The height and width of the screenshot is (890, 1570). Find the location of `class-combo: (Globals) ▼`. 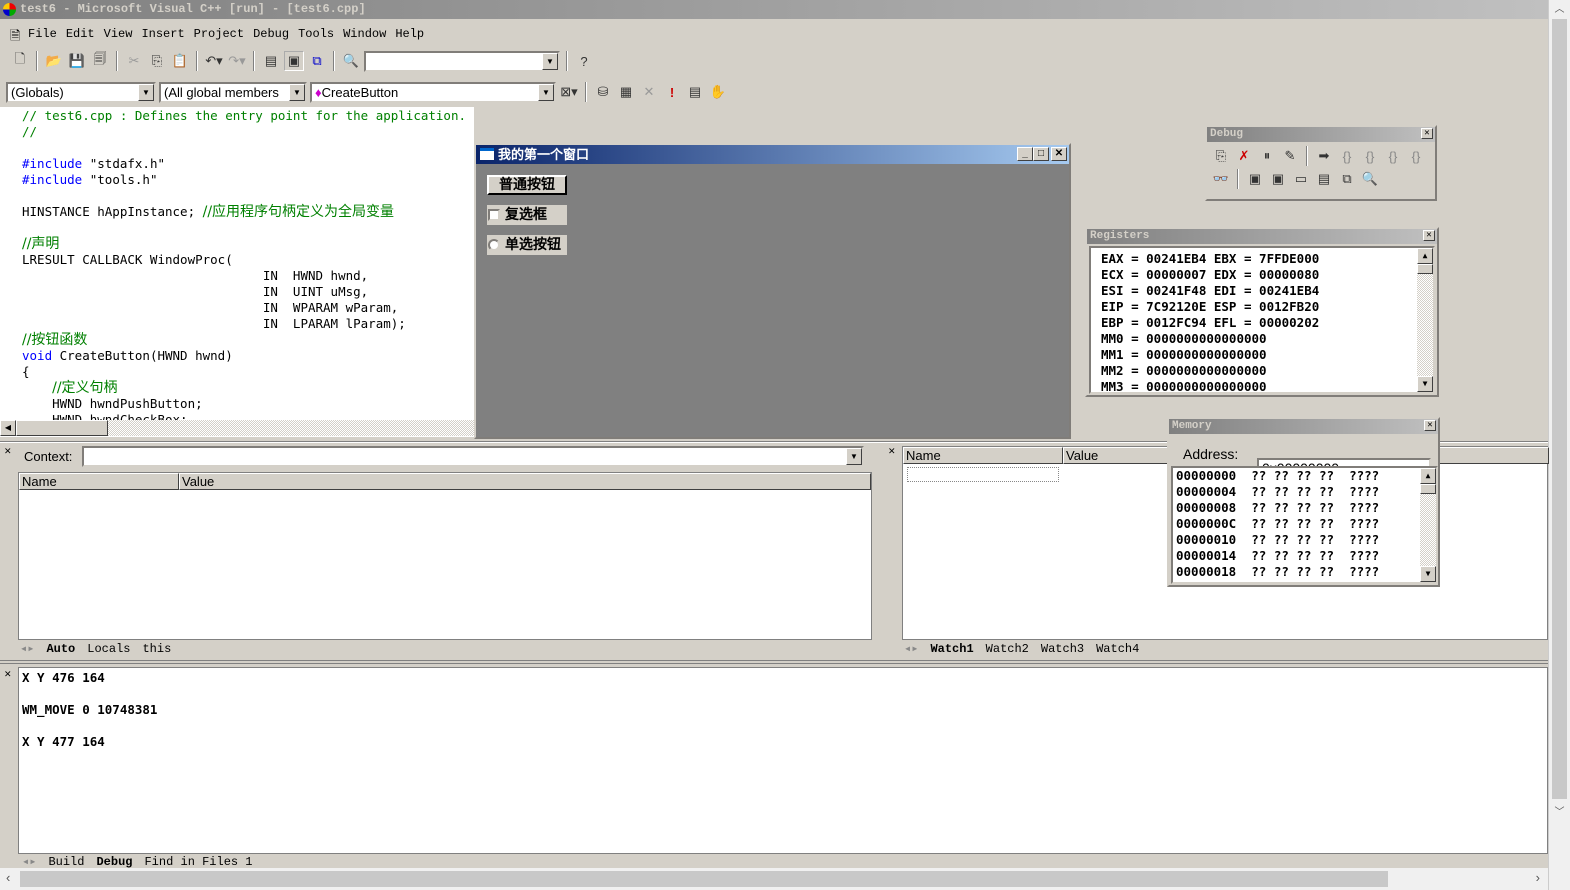

class-combo: (Globals) ▼ is located at coordinates (81, 92).